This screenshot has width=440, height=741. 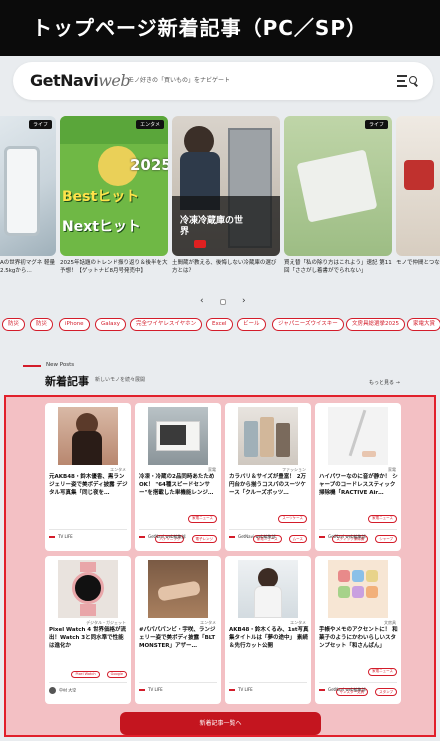 What do you see at coordinates (407, 81) in the screenshot?
I see `menu-search-button` at bounding box center [407, 81].